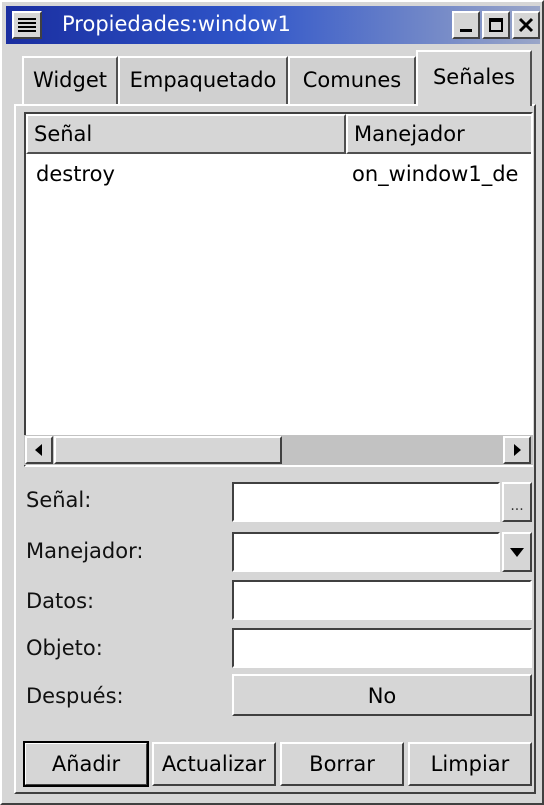 The width and height of the screenshot is (544, 805). What do you see at coordinates (60, 601) in the screenshot?
I see `data-label: Datos:` at bounding box center [60, 601].